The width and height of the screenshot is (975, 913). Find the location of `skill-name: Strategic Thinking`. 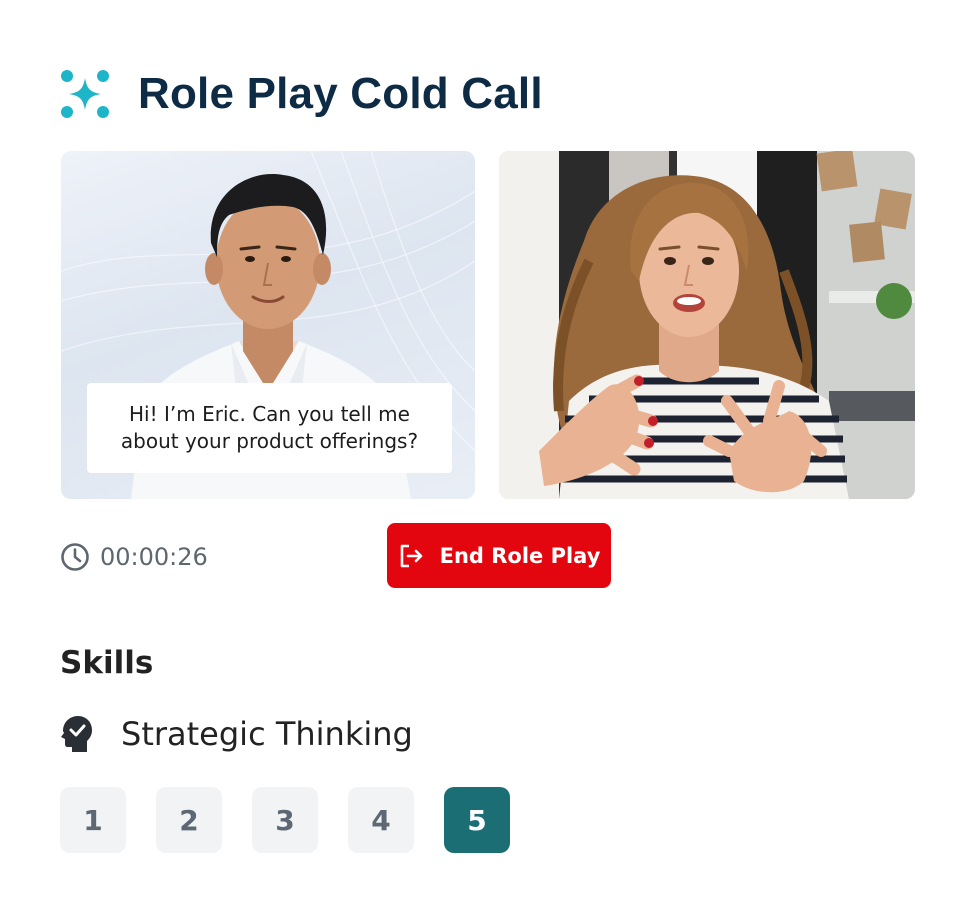

skill-name: Strategic Thinking is located at coordinates (267, 734).